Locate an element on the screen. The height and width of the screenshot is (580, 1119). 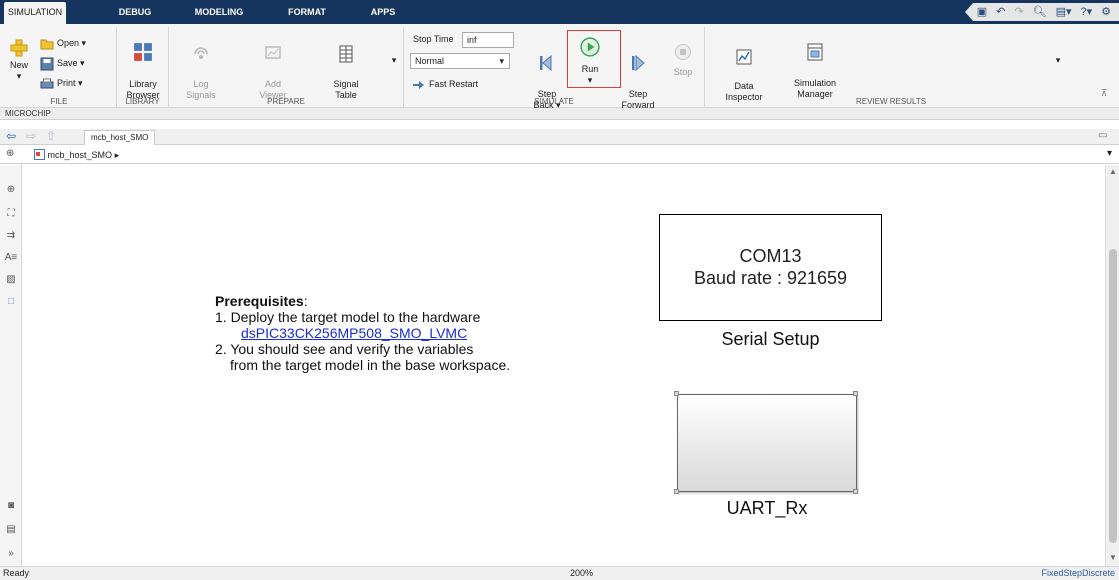
fit-to-view-icon: ⛶ is located at coordinates (11, 214).